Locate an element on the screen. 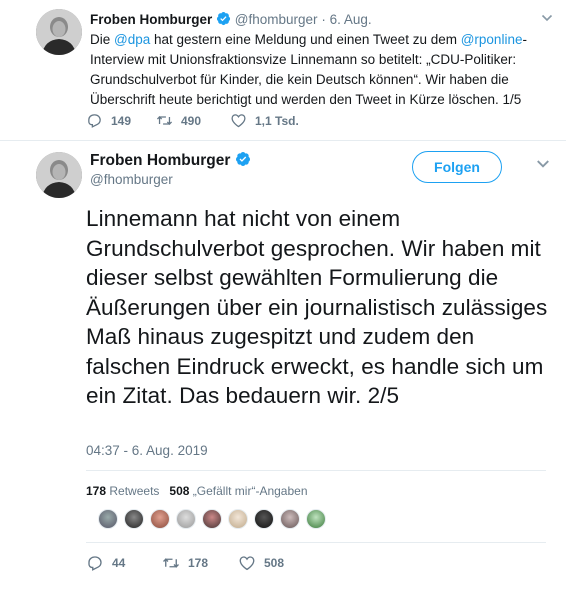  retweet-button: 490 is located at coordinates (182, 120).